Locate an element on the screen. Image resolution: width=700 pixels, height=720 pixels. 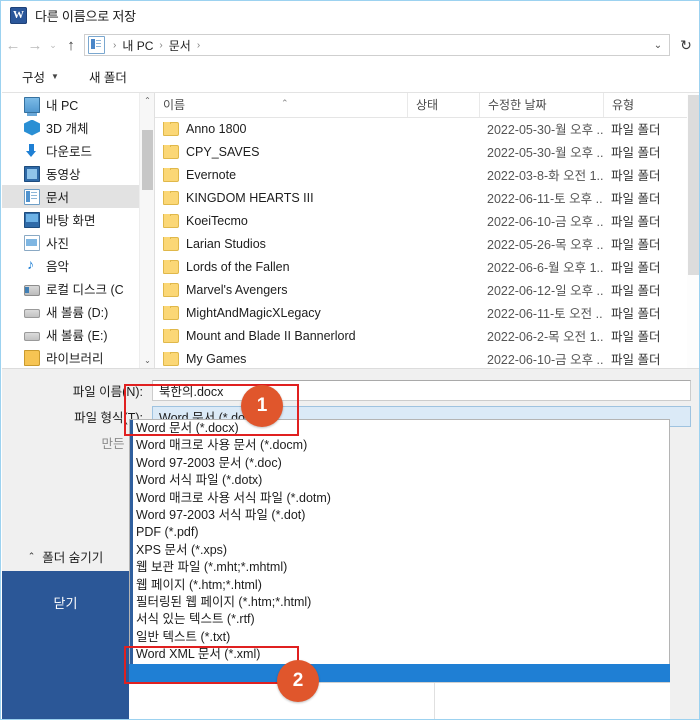
dropdown-option-8: 웹 보관 파일 (*.mht;*.mhtml) is located at coordinates (399, 567).